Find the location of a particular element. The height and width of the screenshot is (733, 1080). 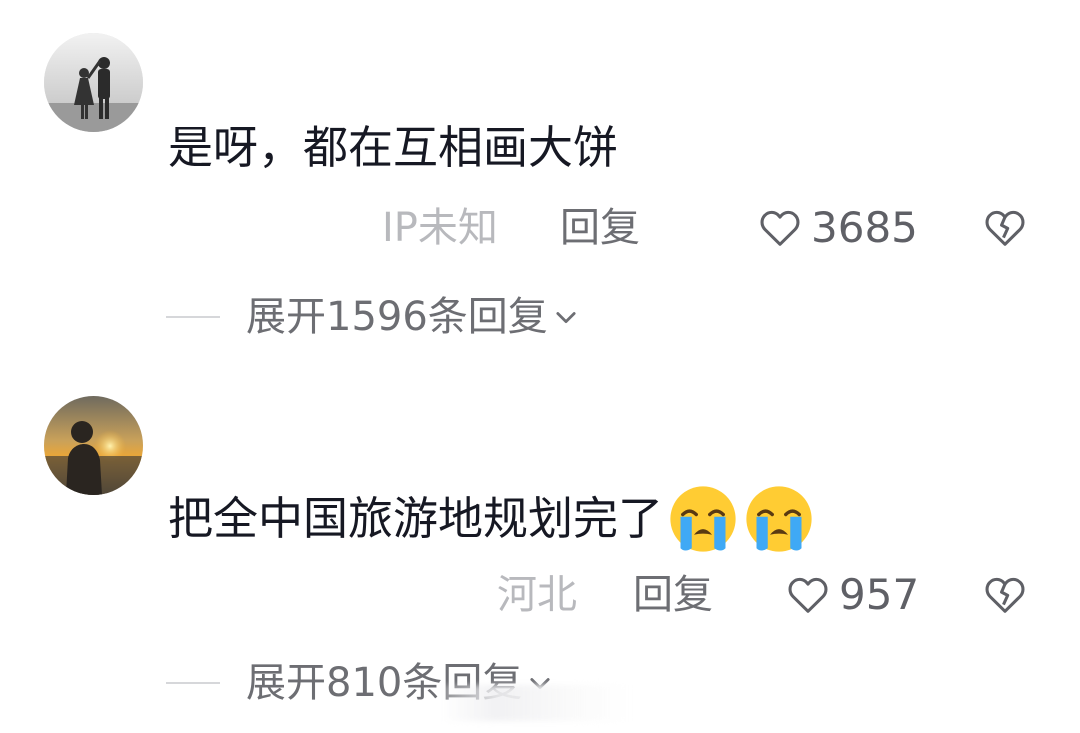

like-button: 3685 is located at coordinates (837, 228).